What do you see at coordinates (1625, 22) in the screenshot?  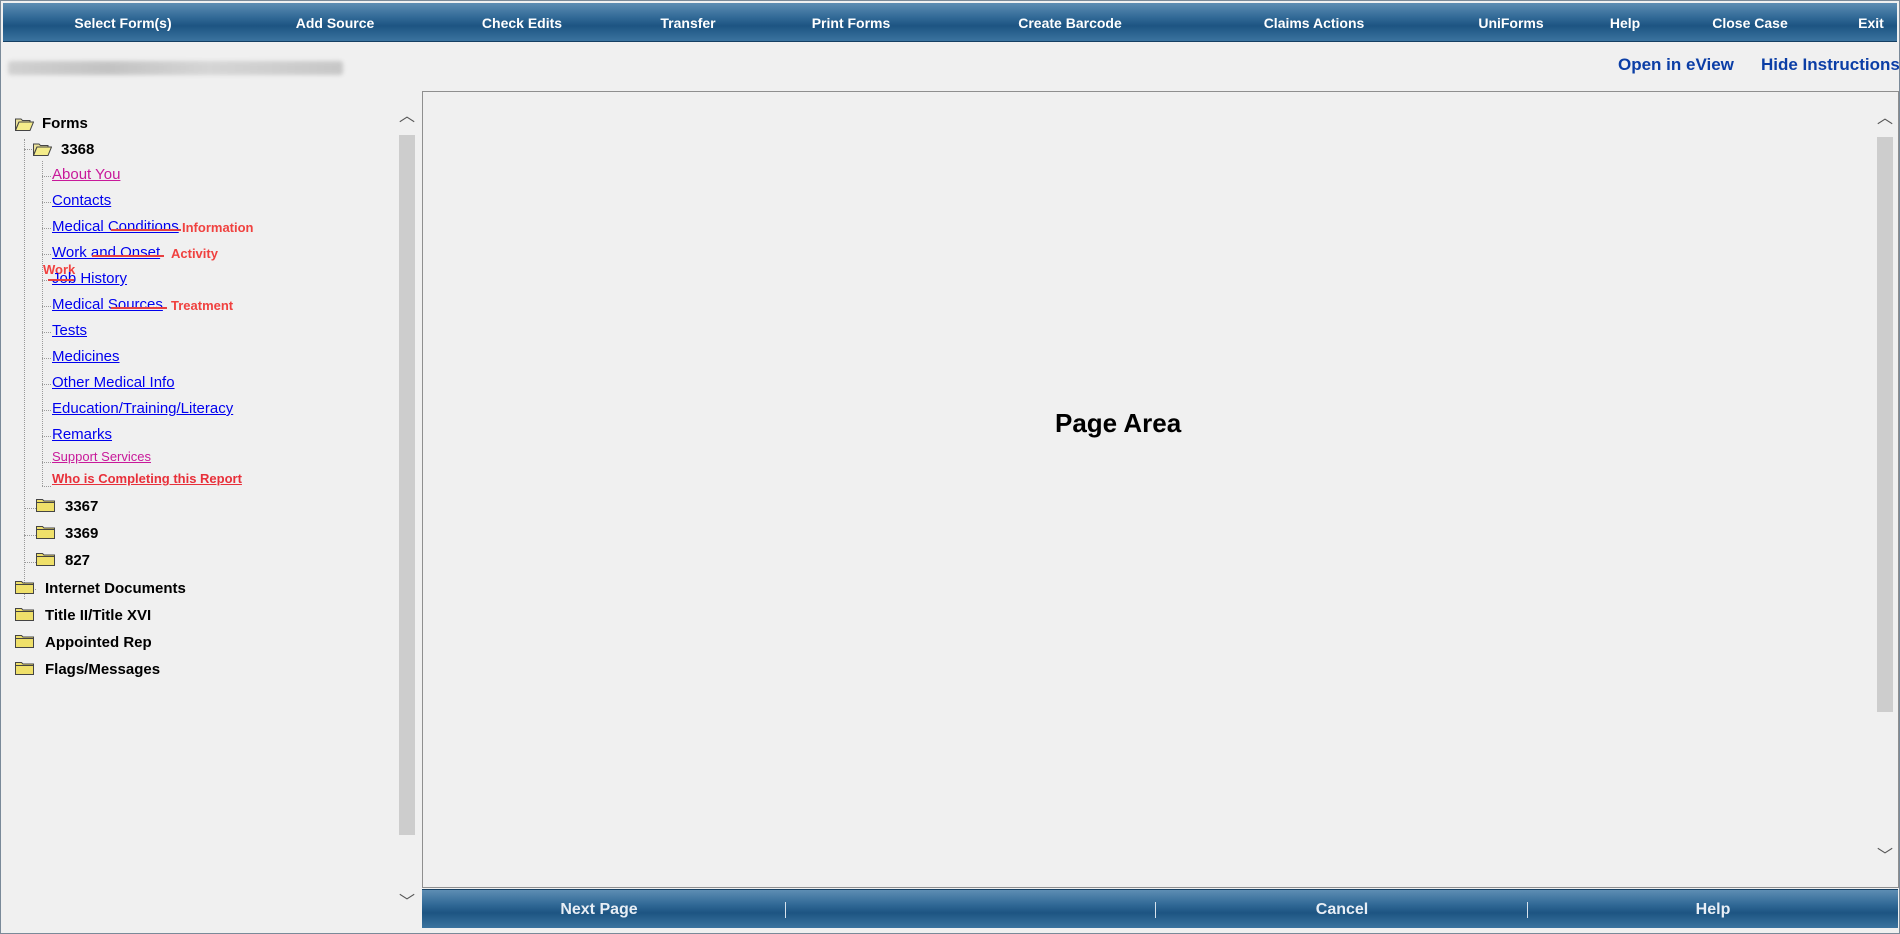 I see `menu-help: Help` at bounding box center [1625, 22].